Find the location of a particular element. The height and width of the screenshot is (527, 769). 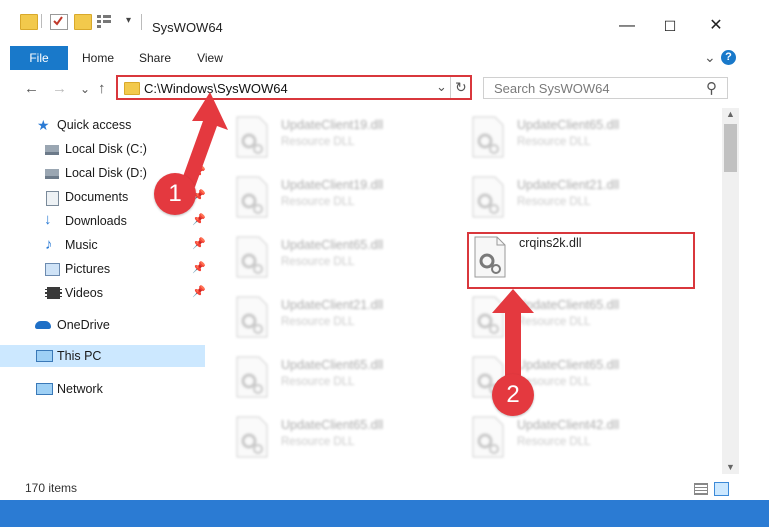

step-2-badge: 2 is located at coordinates (513, 395).